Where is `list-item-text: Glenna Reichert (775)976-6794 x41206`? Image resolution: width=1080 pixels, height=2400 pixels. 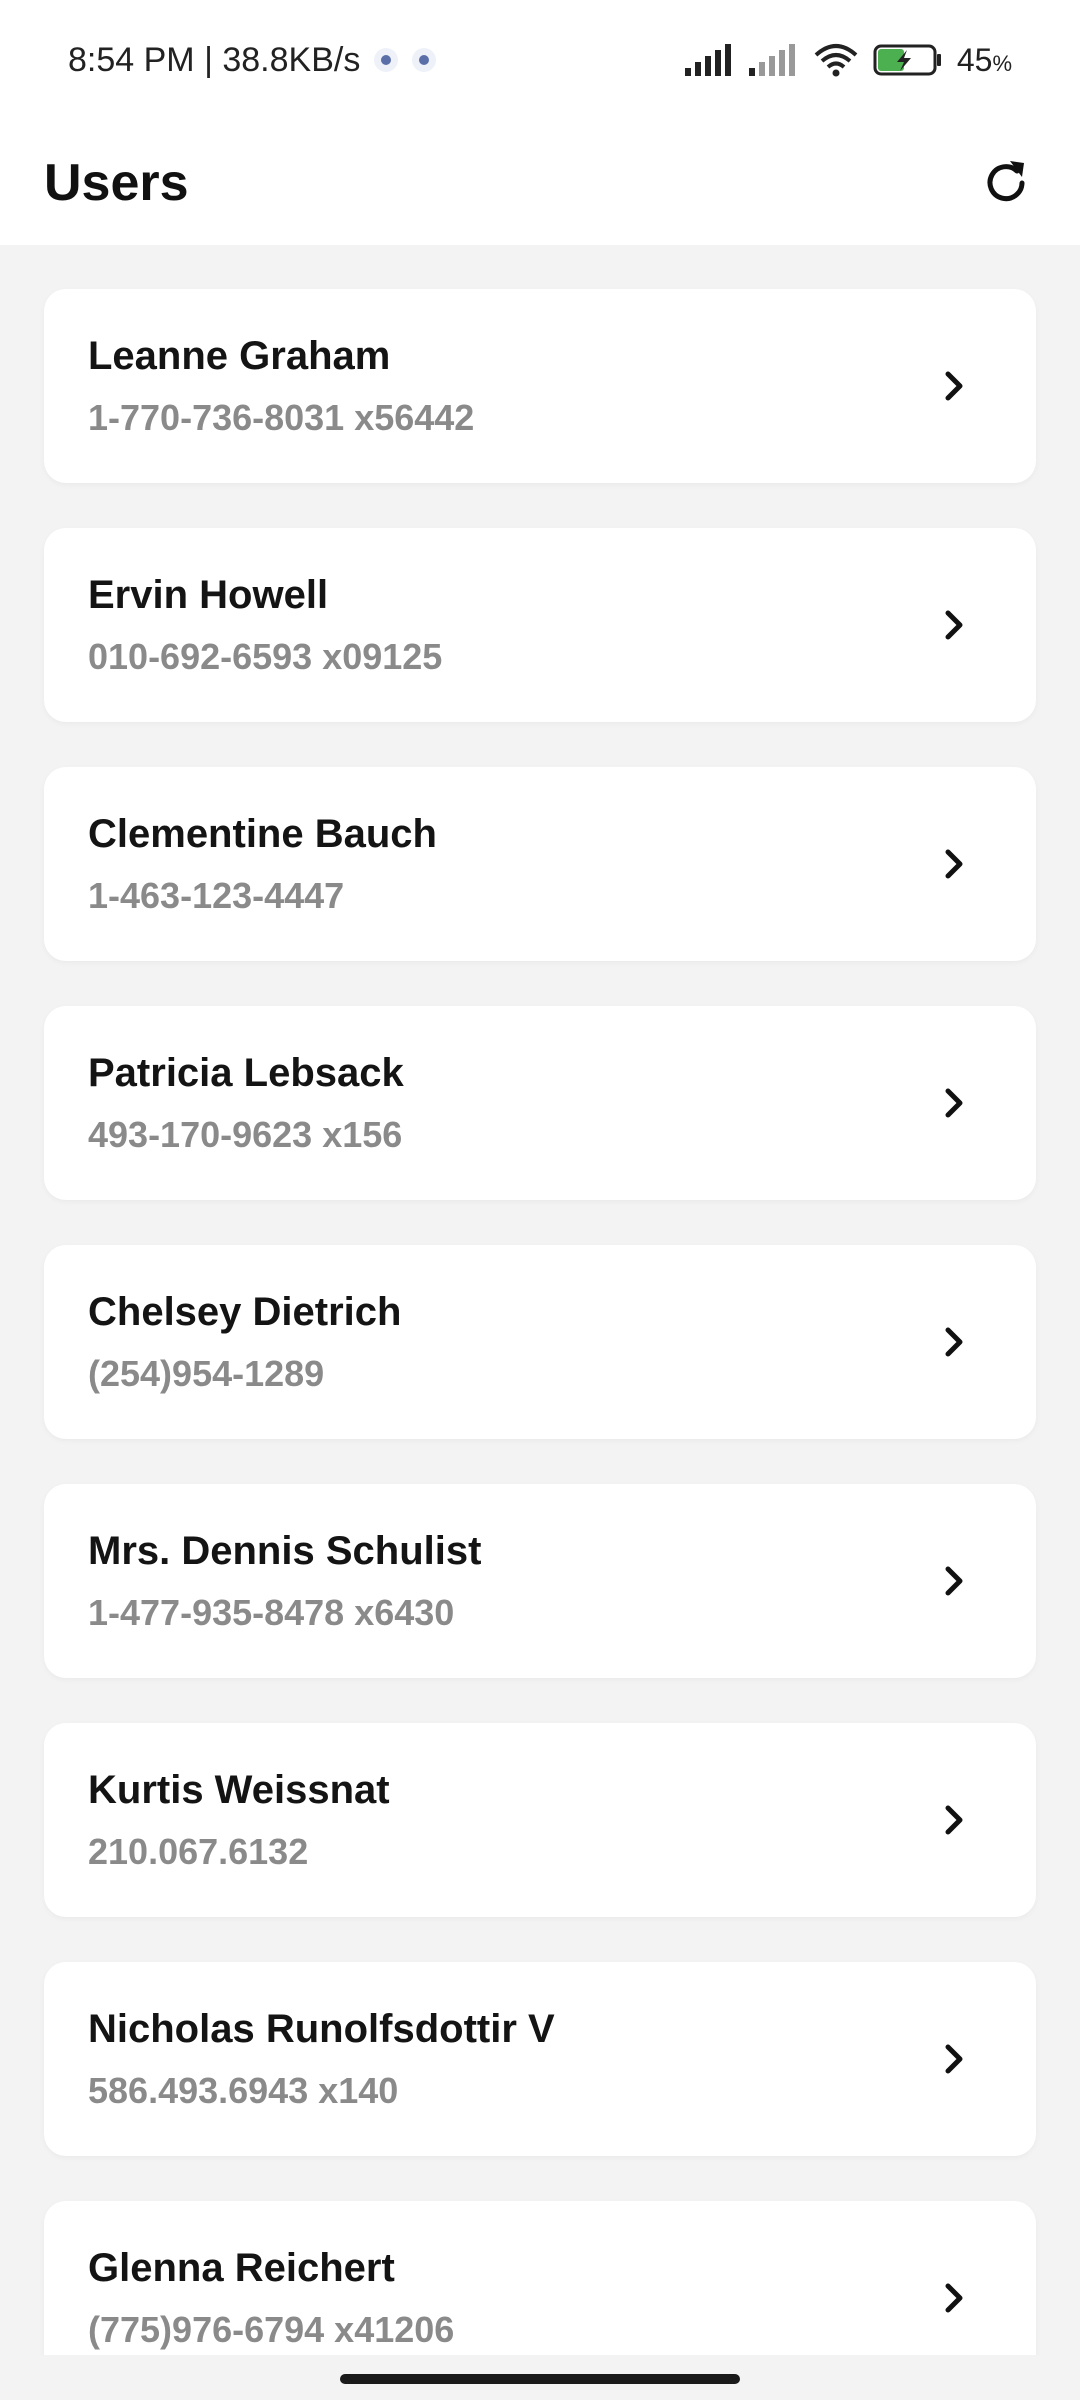
list-item-text: Glenna Reichert (775)976-6794 x41206 is located at coordinates (271, 2298).